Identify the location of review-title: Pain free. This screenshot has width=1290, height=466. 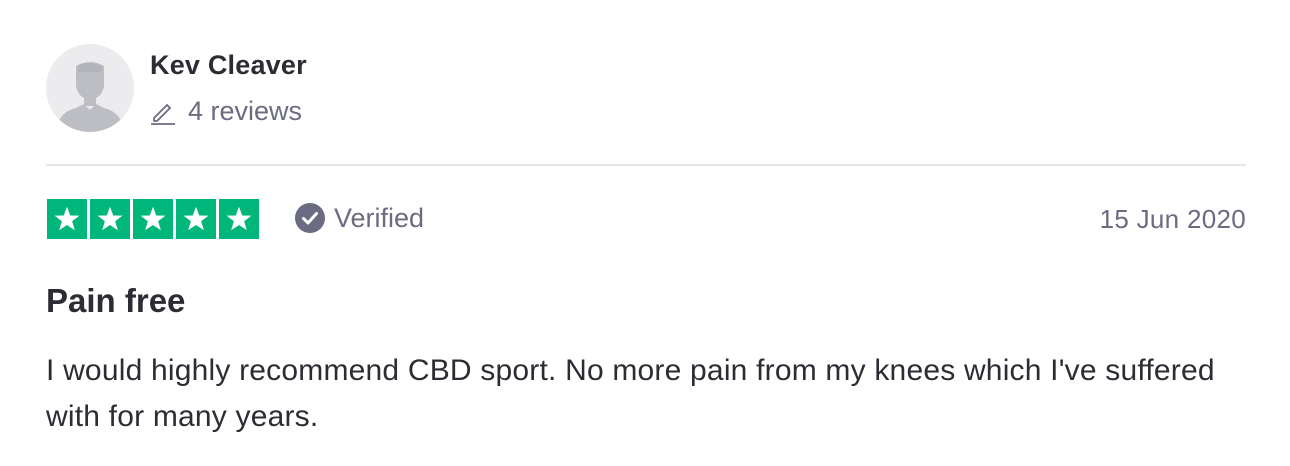
(115, 301).